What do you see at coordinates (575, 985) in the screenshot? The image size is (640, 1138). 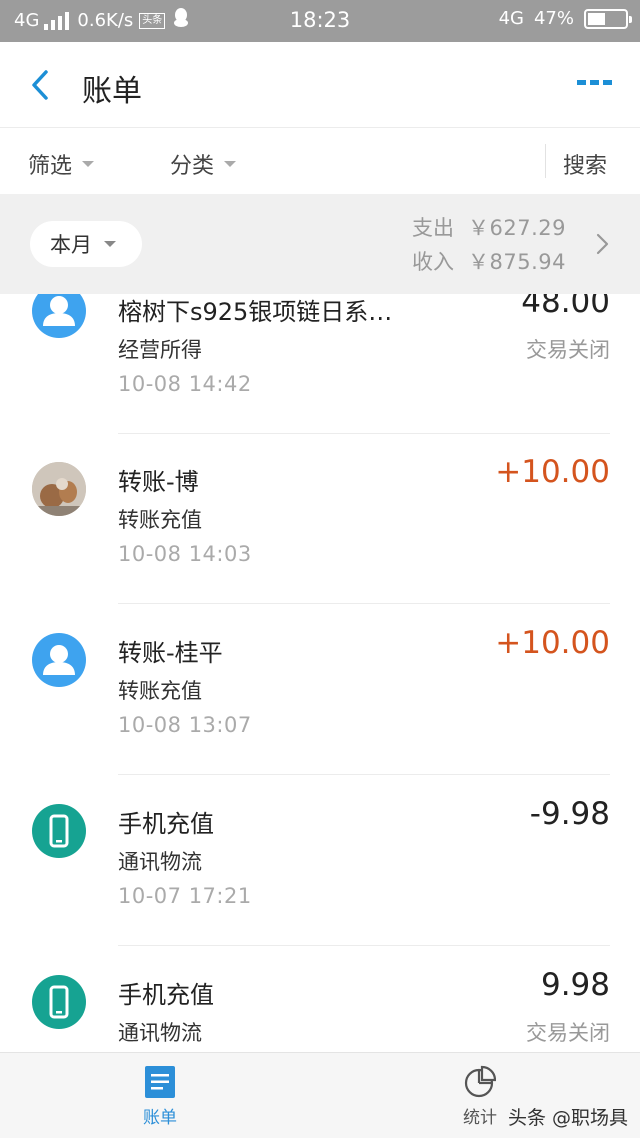 I see `transaction-amount: 9.98` at bounding box center [575, 985].